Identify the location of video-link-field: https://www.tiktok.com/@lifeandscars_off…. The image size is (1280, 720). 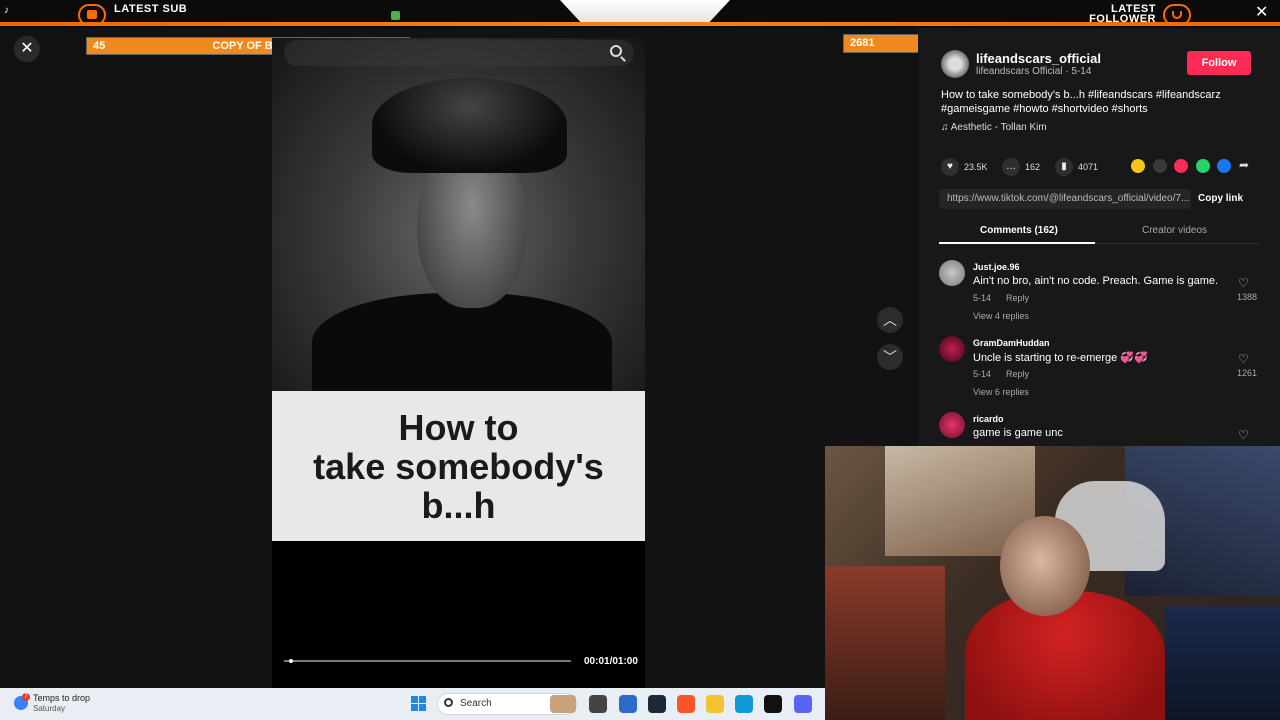
(1065, 199).